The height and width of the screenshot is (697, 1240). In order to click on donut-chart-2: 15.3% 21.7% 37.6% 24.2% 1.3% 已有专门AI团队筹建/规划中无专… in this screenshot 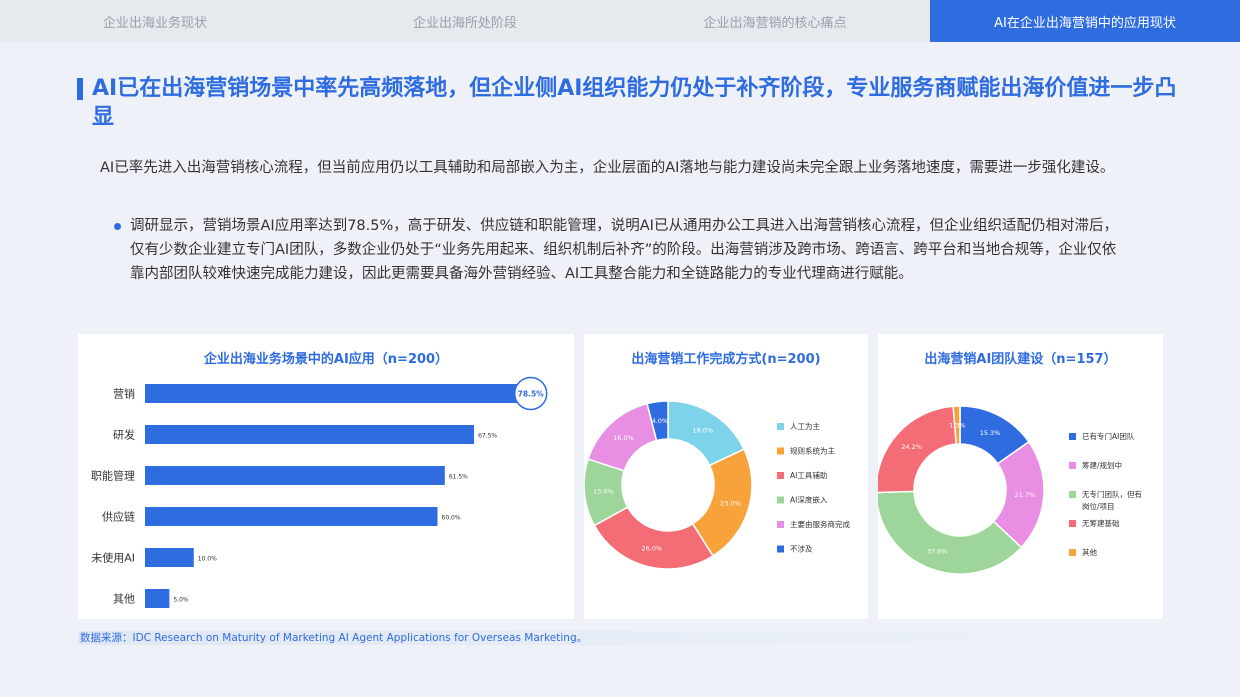, I will do `click(1010, 490)`.